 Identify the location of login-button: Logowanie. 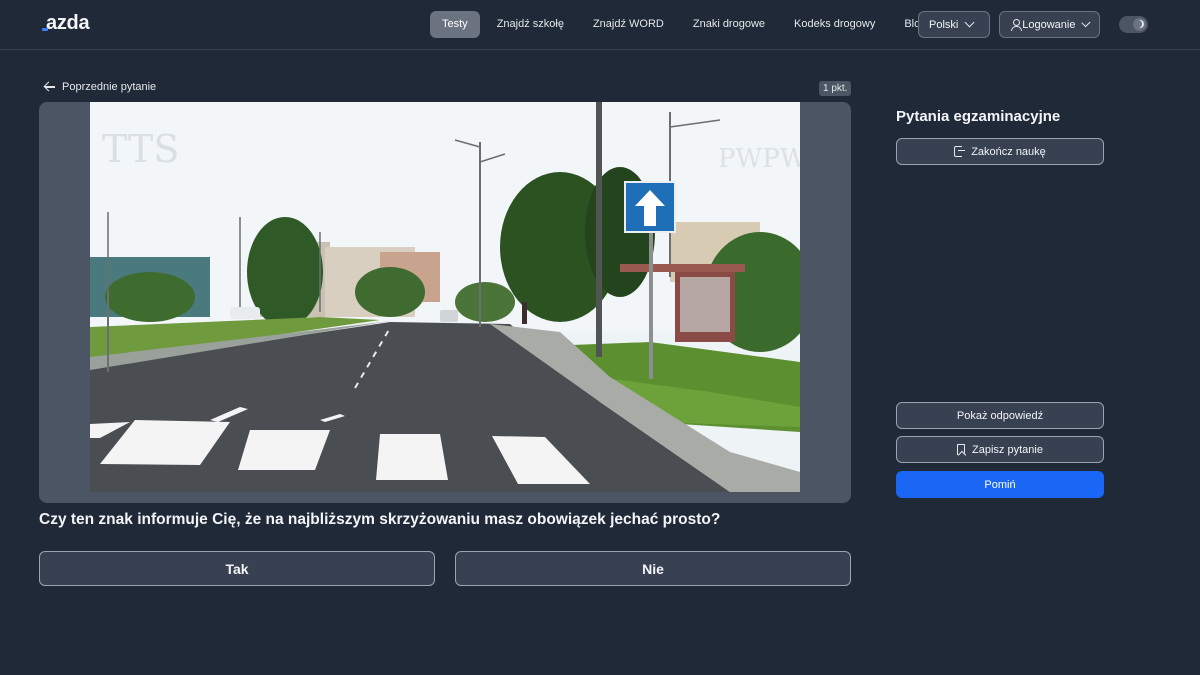
(1049, 24).